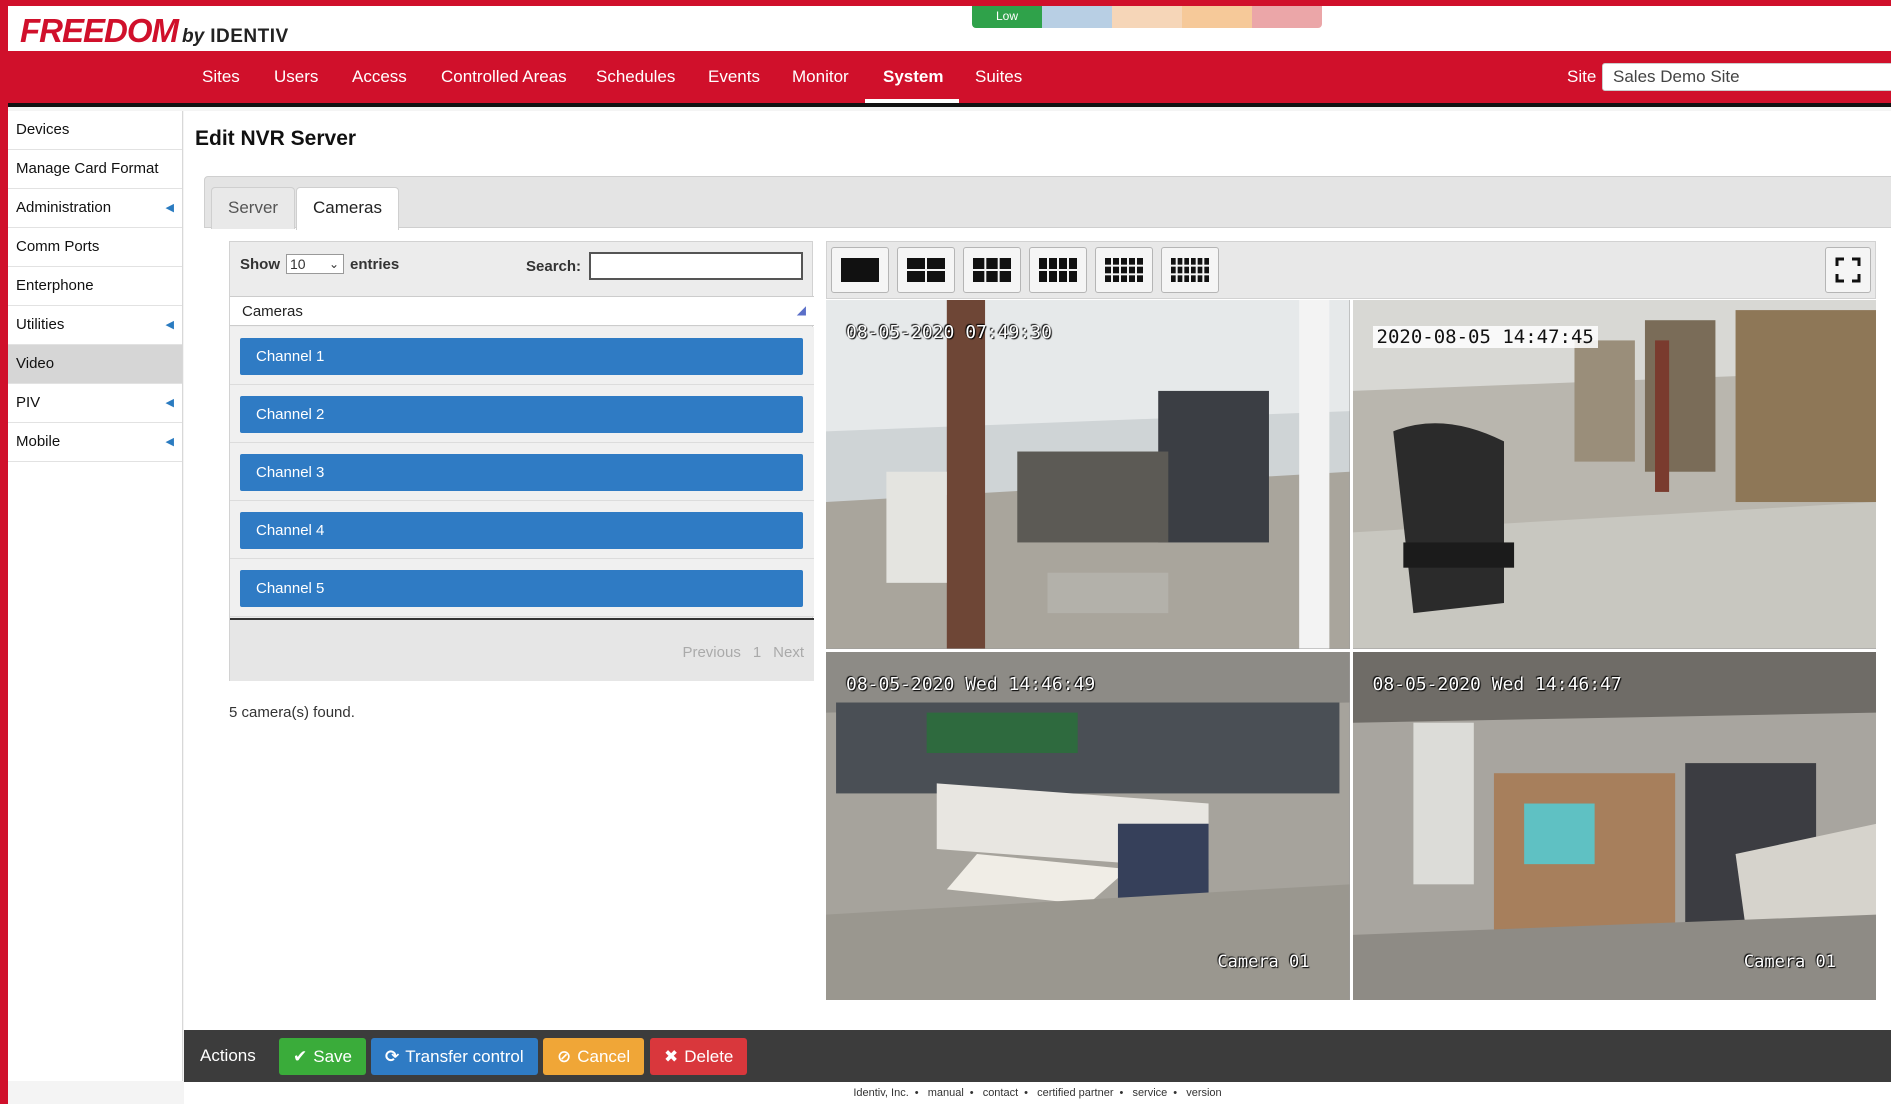  Describe the element at coordinates (95, 442) in the screenshot. I see `sidebar-item-mobile: Mobile ◀` at that location.